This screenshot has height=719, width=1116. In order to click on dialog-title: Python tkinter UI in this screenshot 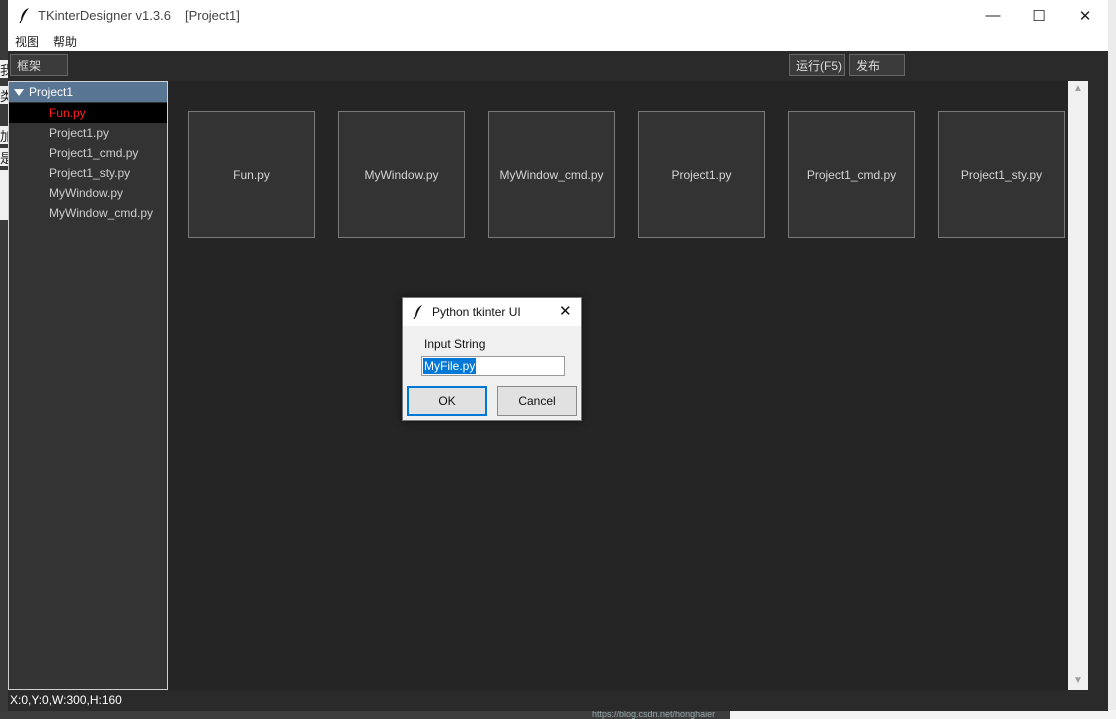, I will do `click(476, 312)`.